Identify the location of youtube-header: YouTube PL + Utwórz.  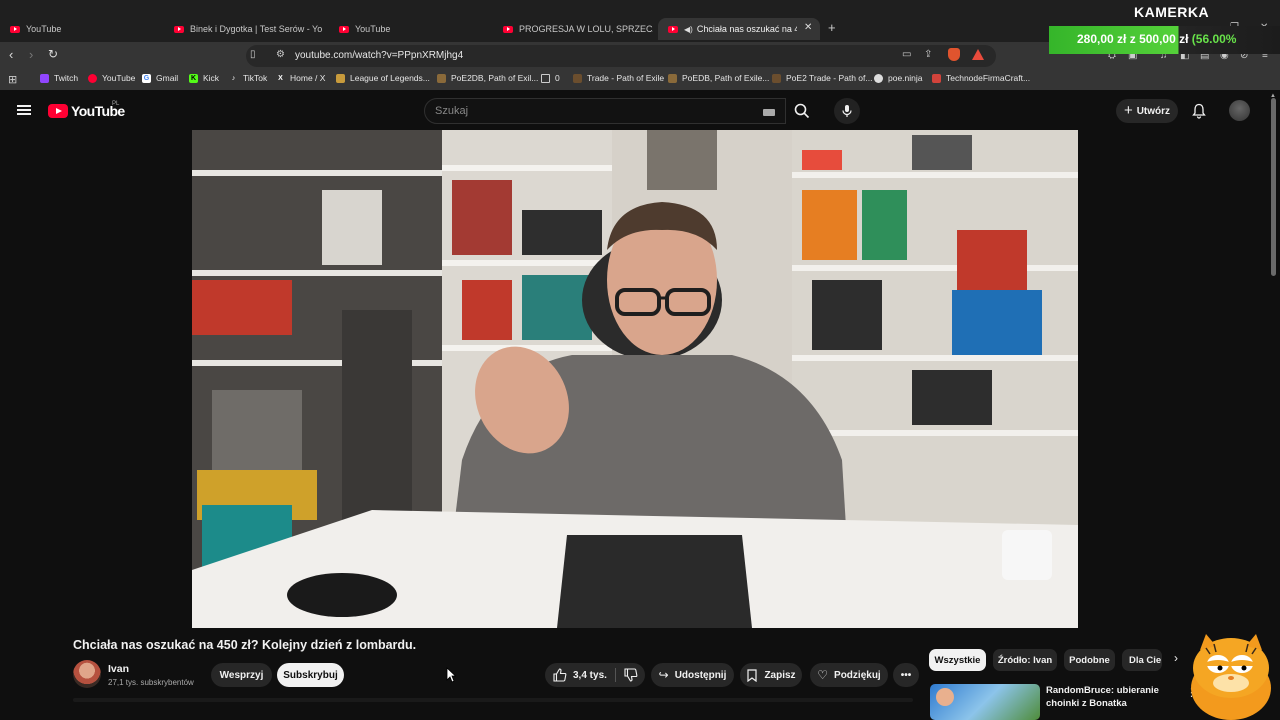
(640, 111).